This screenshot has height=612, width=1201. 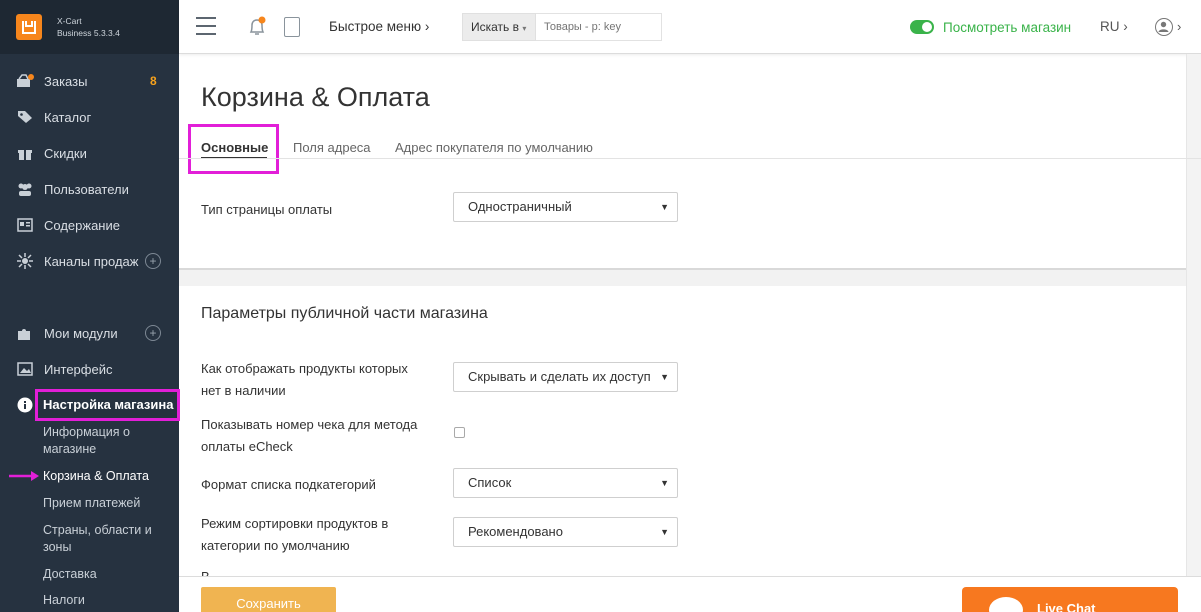 What do you see at coordinates (490, 482) in the screenshot?
I see `subcategory-format-value: Список` at bounding box center [490, 482].